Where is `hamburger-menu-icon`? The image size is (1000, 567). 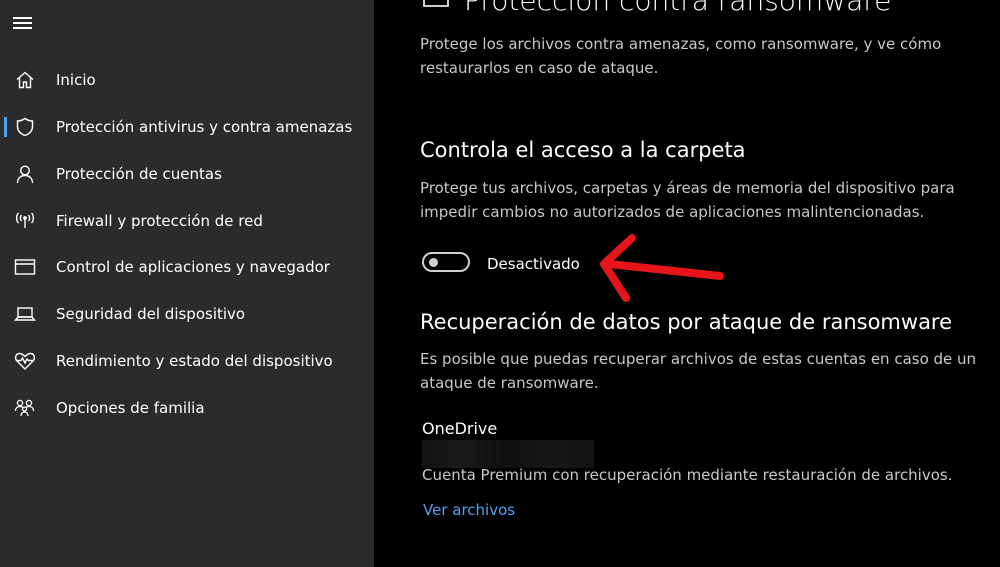 hamburger-menu-icon is located at coordinates (23, 23).